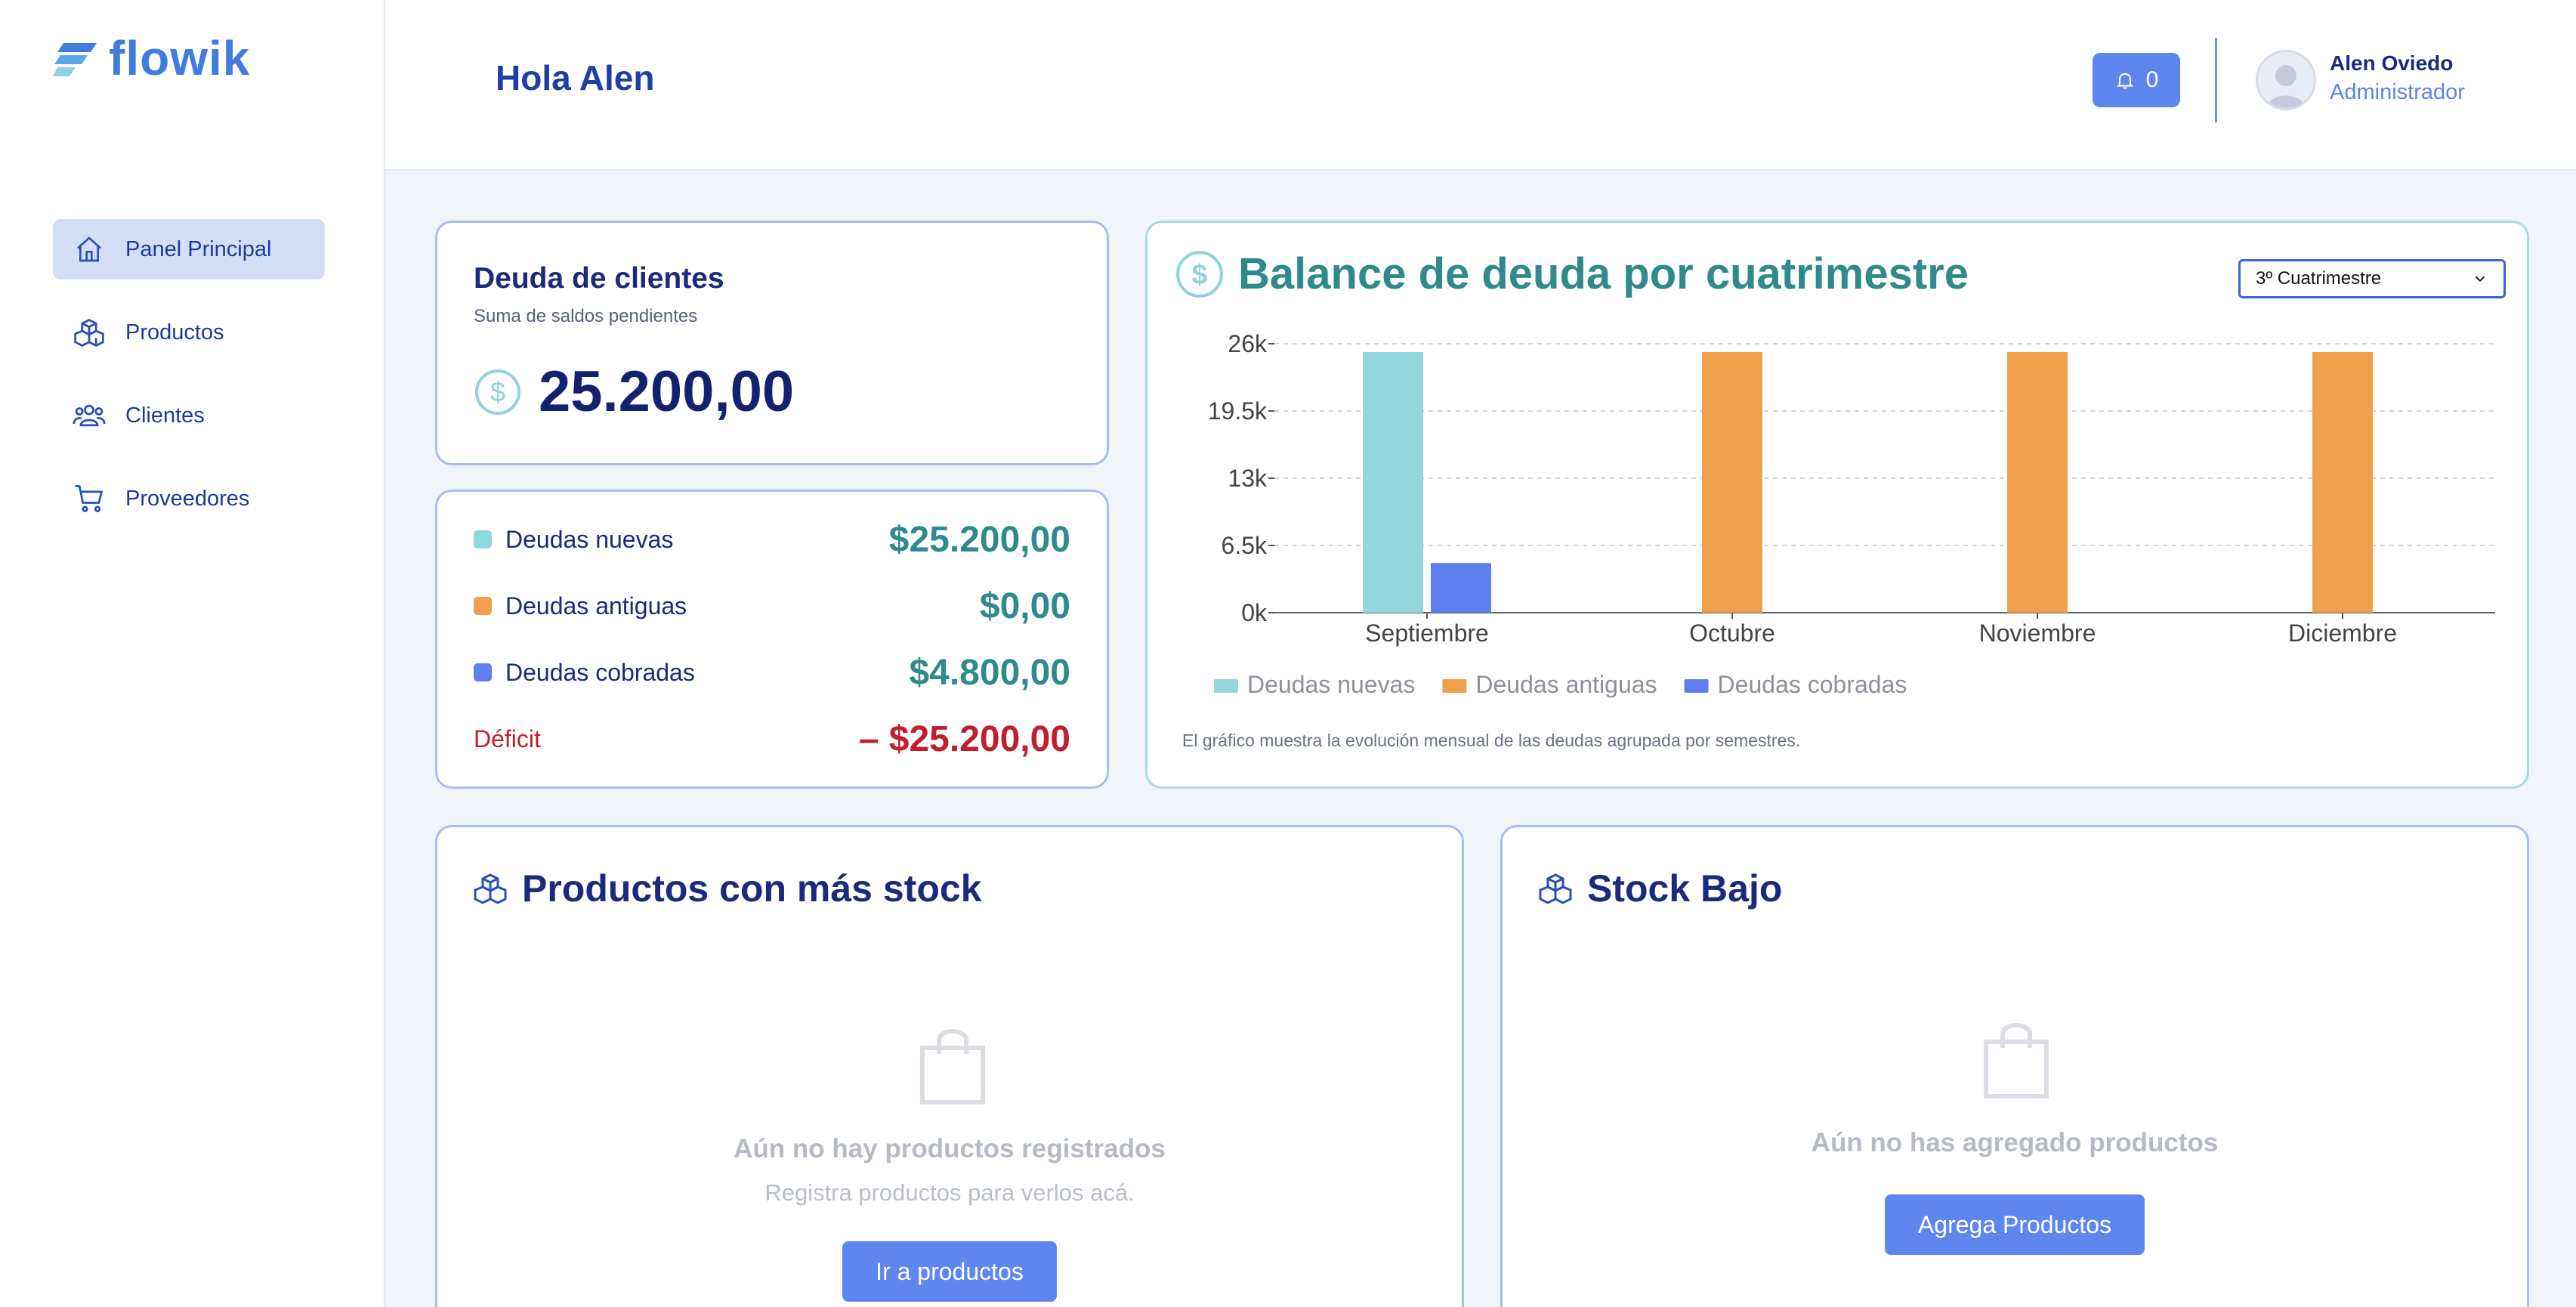 This screenshot has height=1307, width=2576. Describe the element at coordinates (1480, 85) in the screenshot. I see `top-header: Hola Alen 0 Alen Oviedo Administrador` at that location.